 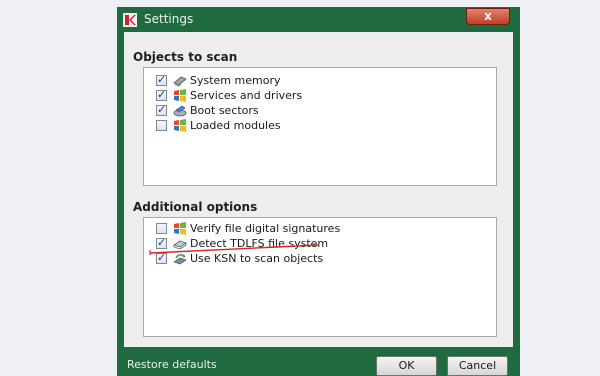 I want to click on system-memory-label: System memory, so click(x=235, y=80).